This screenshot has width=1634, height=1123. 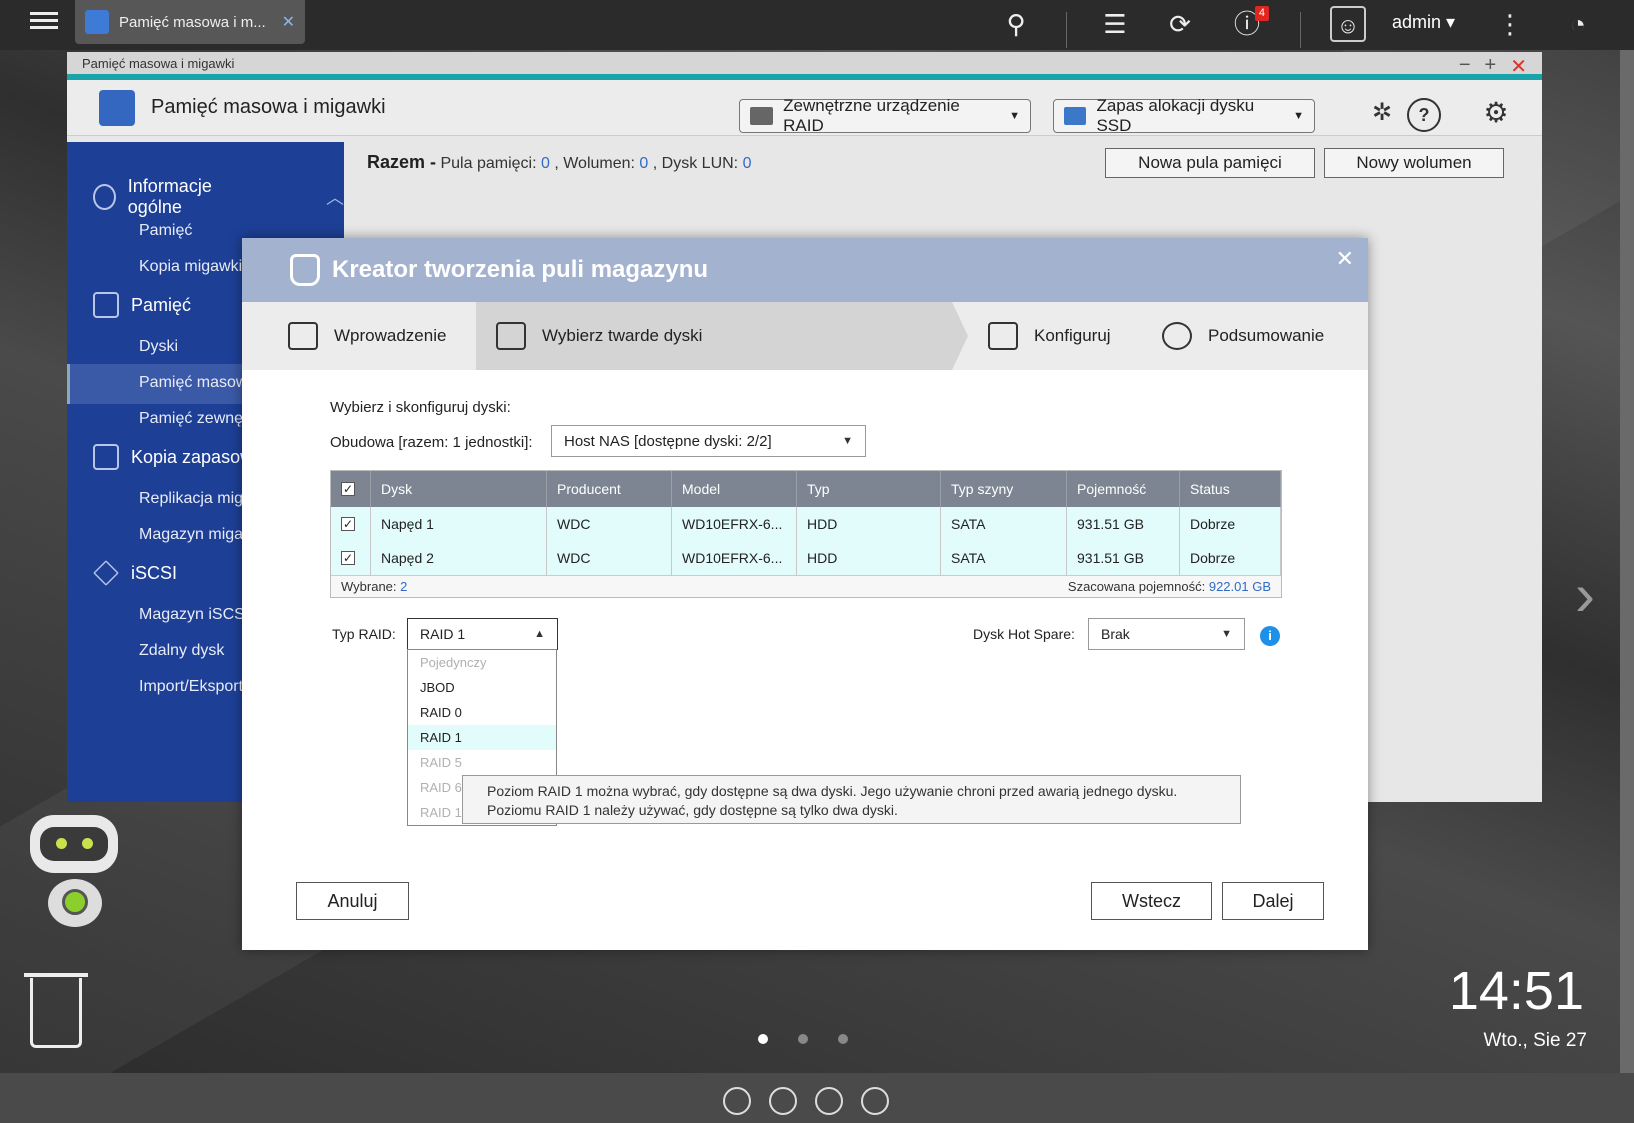 I want to click on disks-stack-icon, so click(x=303, y=336).